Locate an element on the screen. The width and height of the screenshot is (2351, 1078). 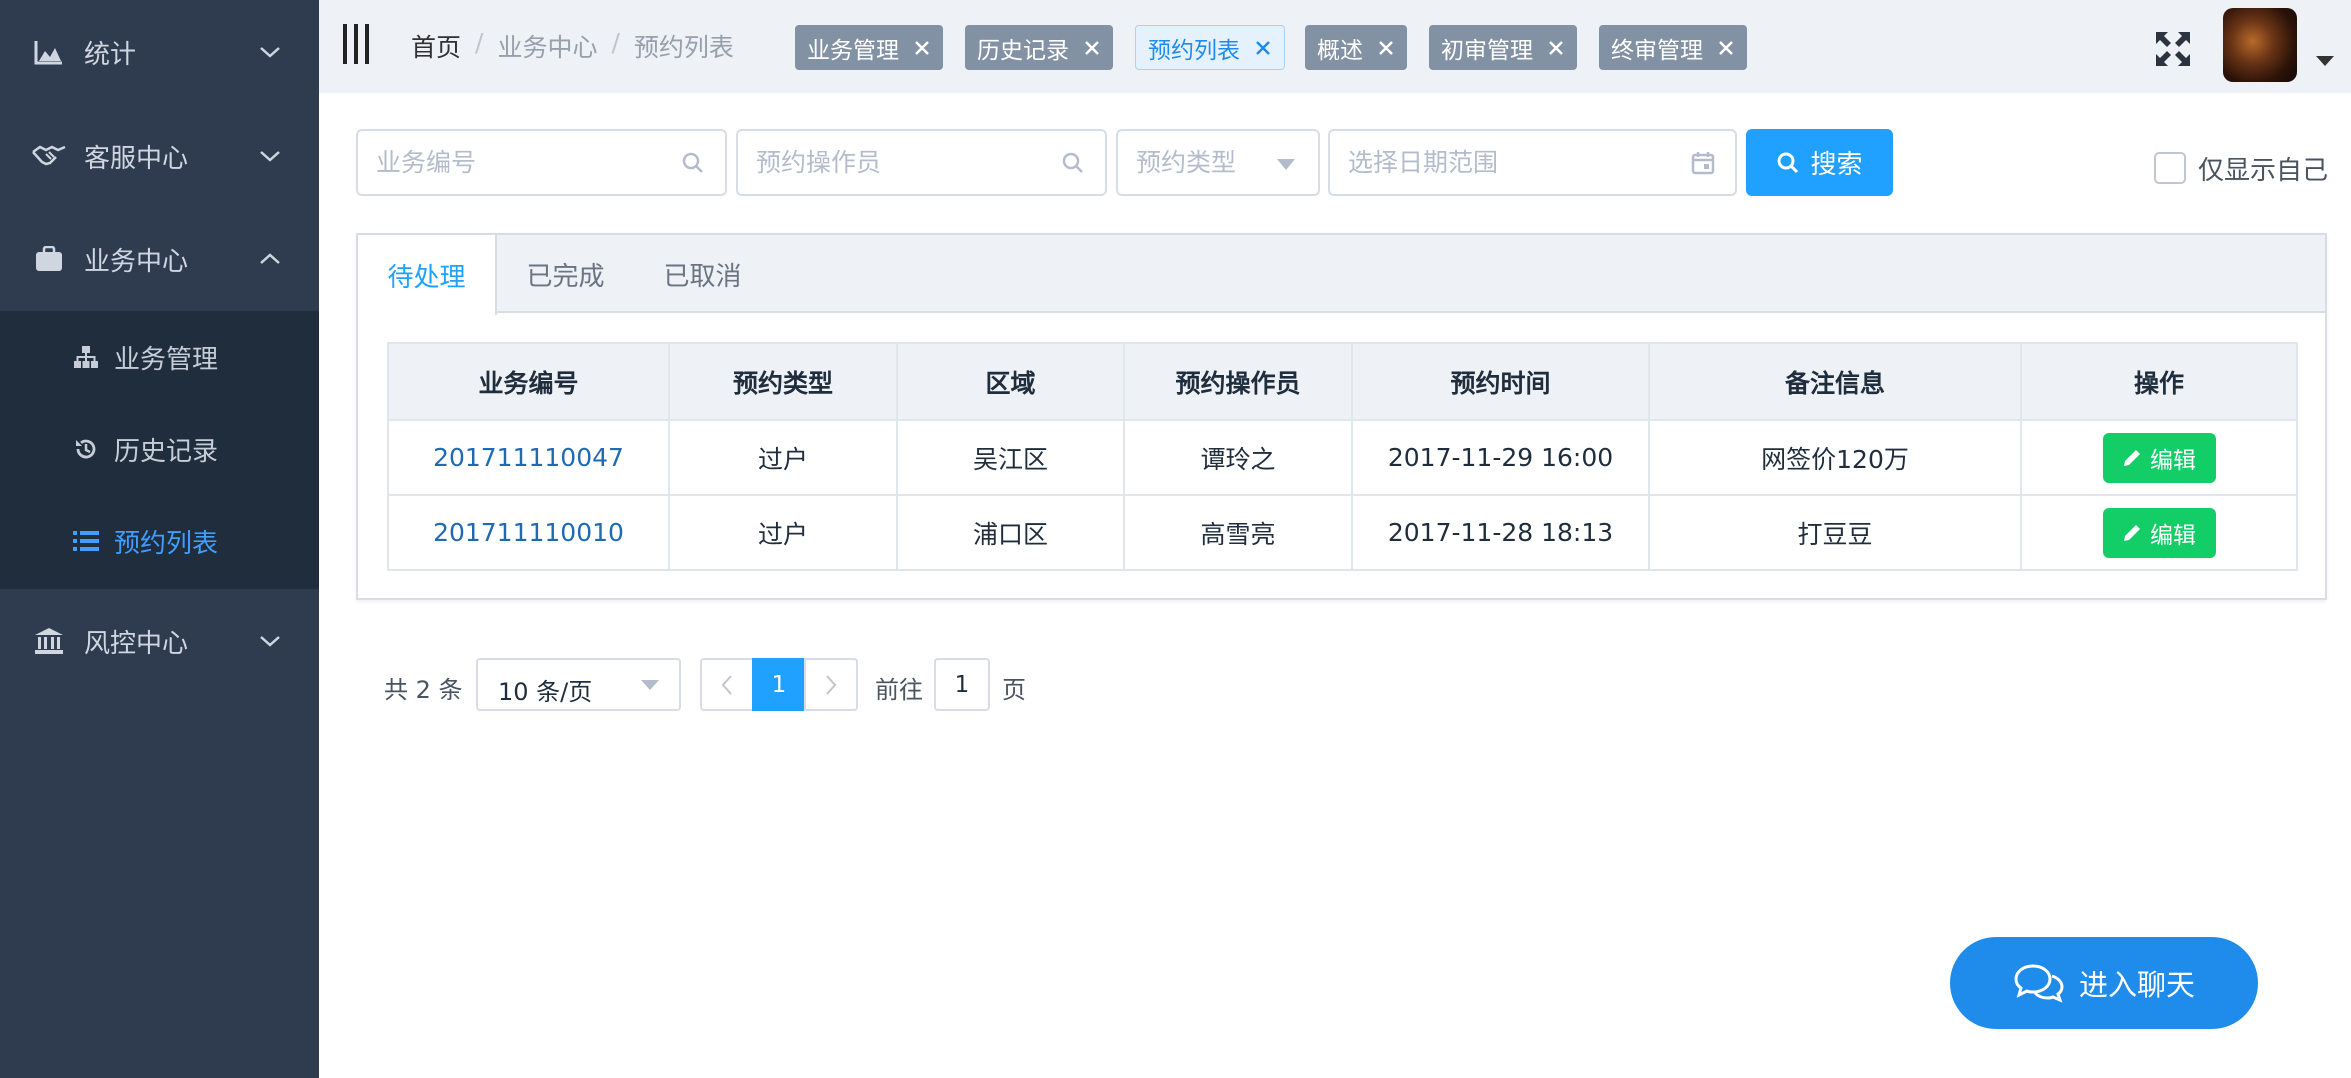
sidebar-item-history: 历史记录 is located at coordinates (159, 449).